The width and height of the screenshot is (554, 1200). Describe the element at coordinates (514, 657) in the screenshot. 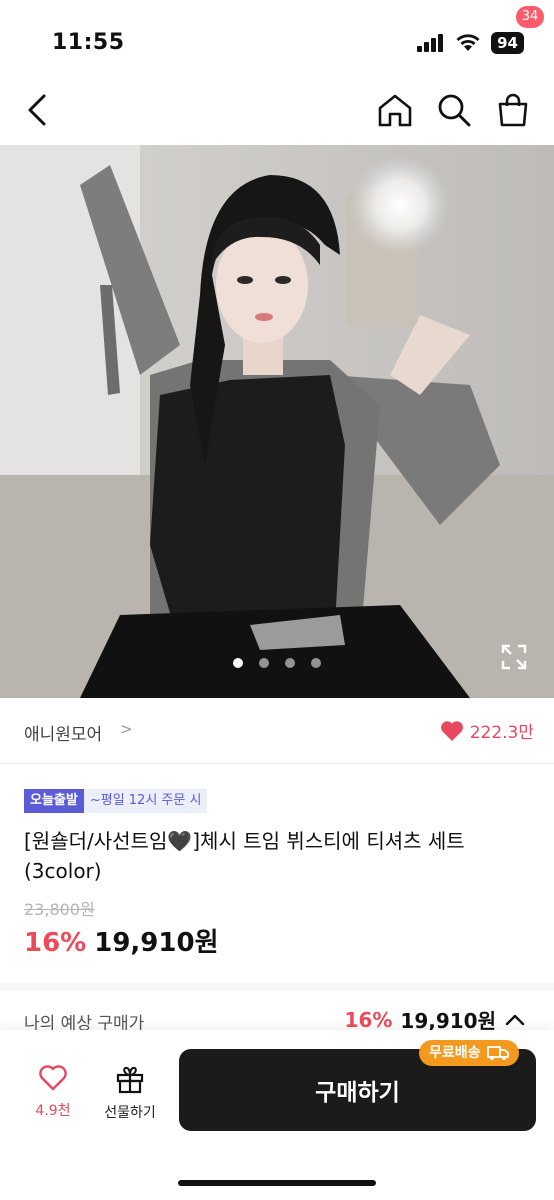

I see `expand-icon` at that location.